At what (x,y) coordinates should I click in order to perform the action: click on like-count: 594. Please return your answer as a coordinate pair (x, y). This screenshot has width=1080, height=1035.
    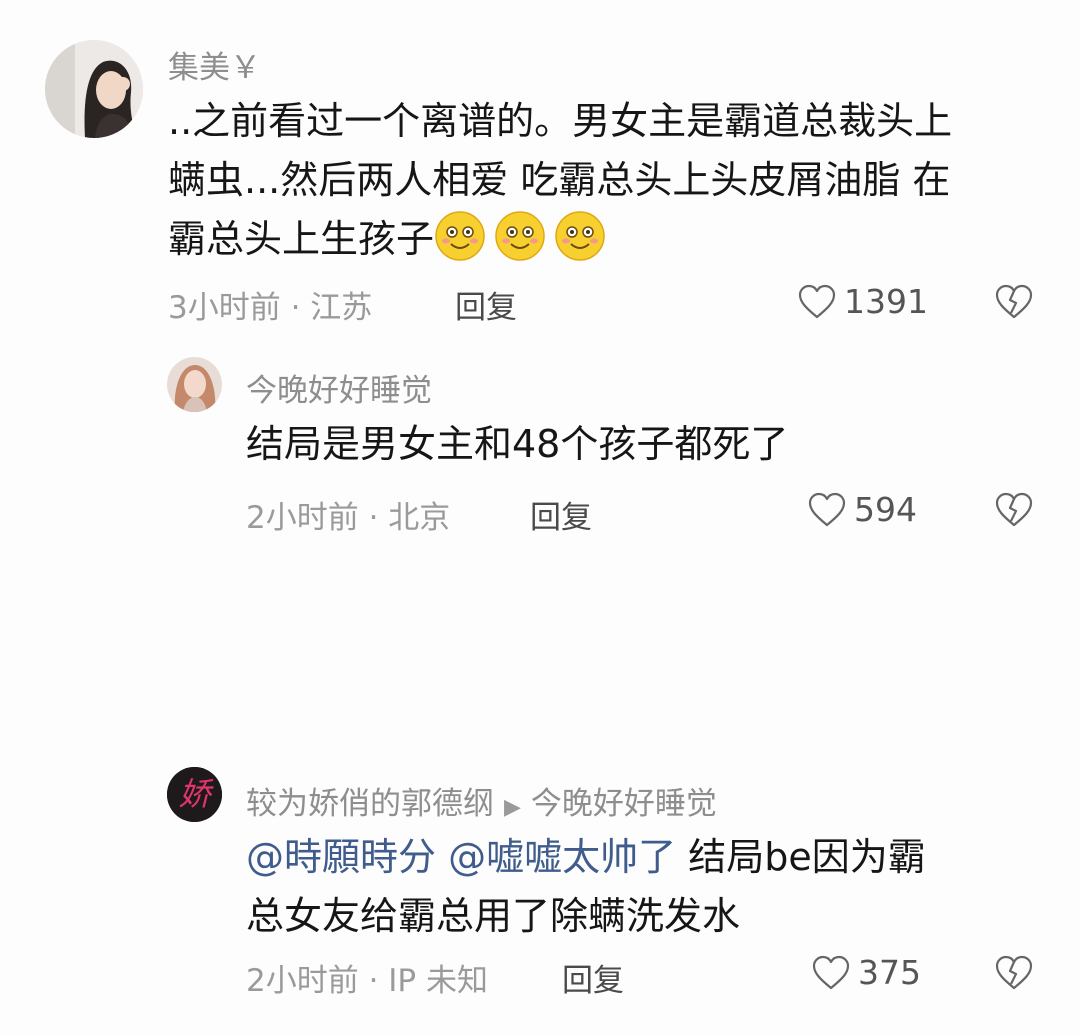
    Looking at the image, I should click on (885, 509).